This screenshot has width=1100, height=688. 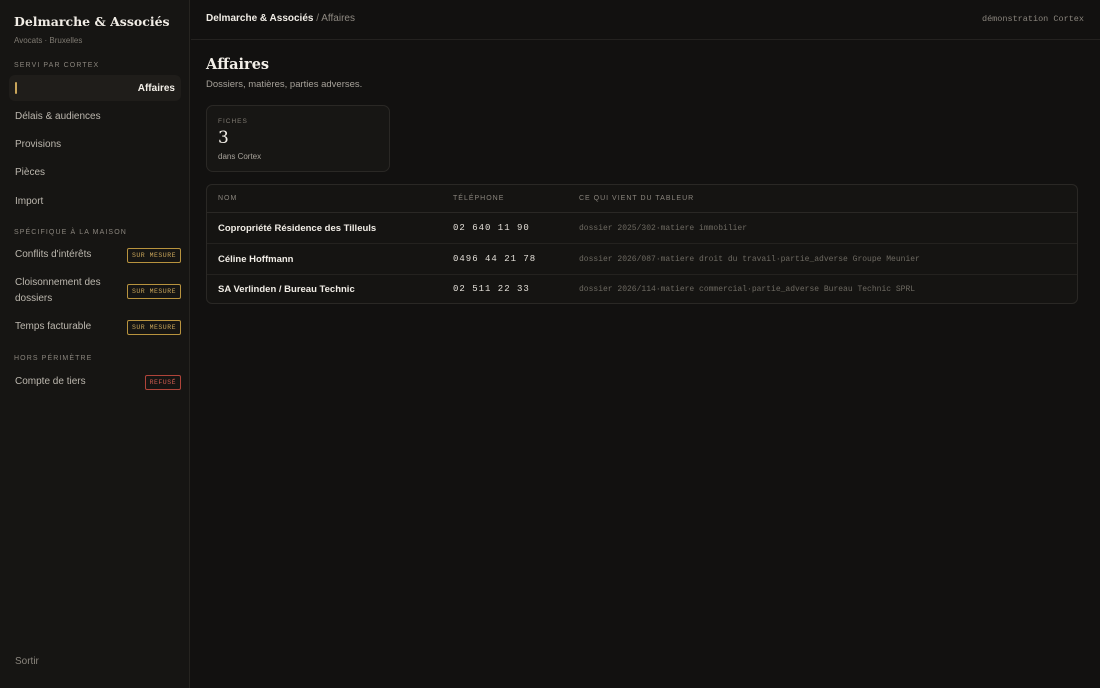 I want to click on stat-label: FICHES, so click(x=233, y=121).